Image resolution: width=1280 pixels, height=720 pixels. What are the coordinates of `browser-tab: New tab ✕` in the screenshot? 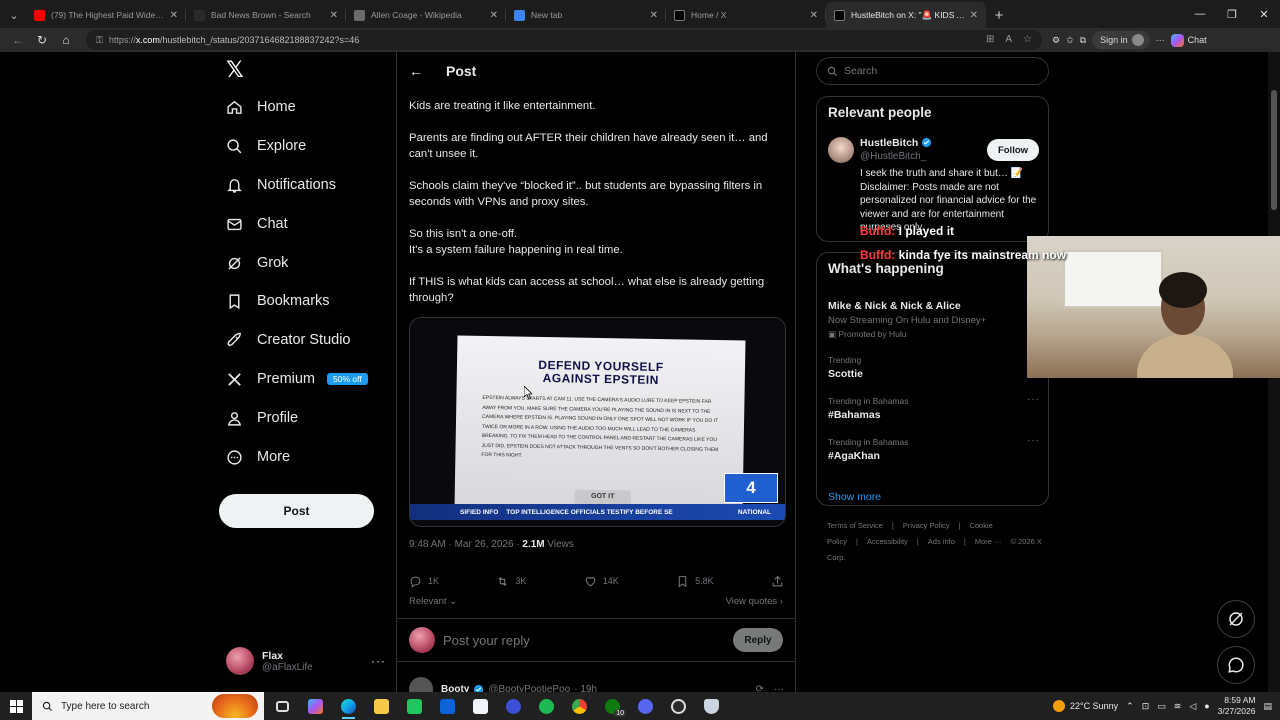 It's located at (586, 15).